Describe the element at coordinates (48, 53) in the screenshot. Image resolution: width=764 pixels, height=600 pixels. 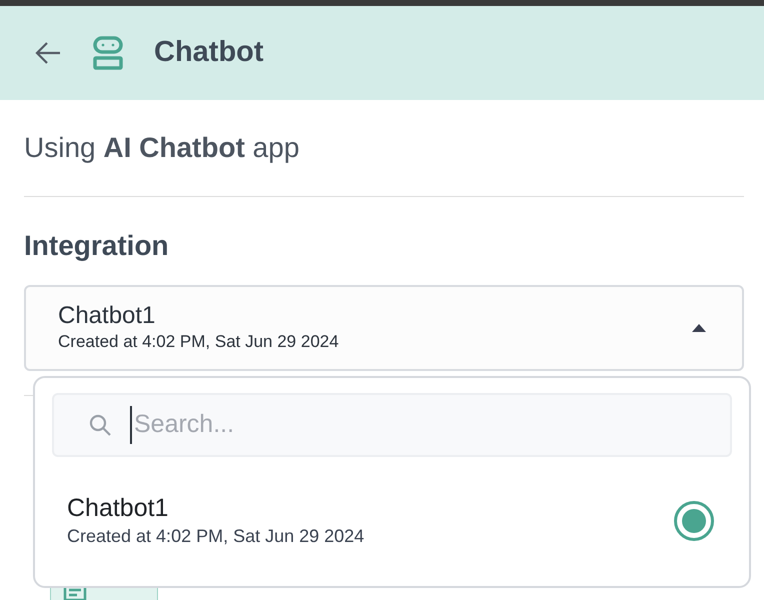
I see `back-arrow-icon` at that location.